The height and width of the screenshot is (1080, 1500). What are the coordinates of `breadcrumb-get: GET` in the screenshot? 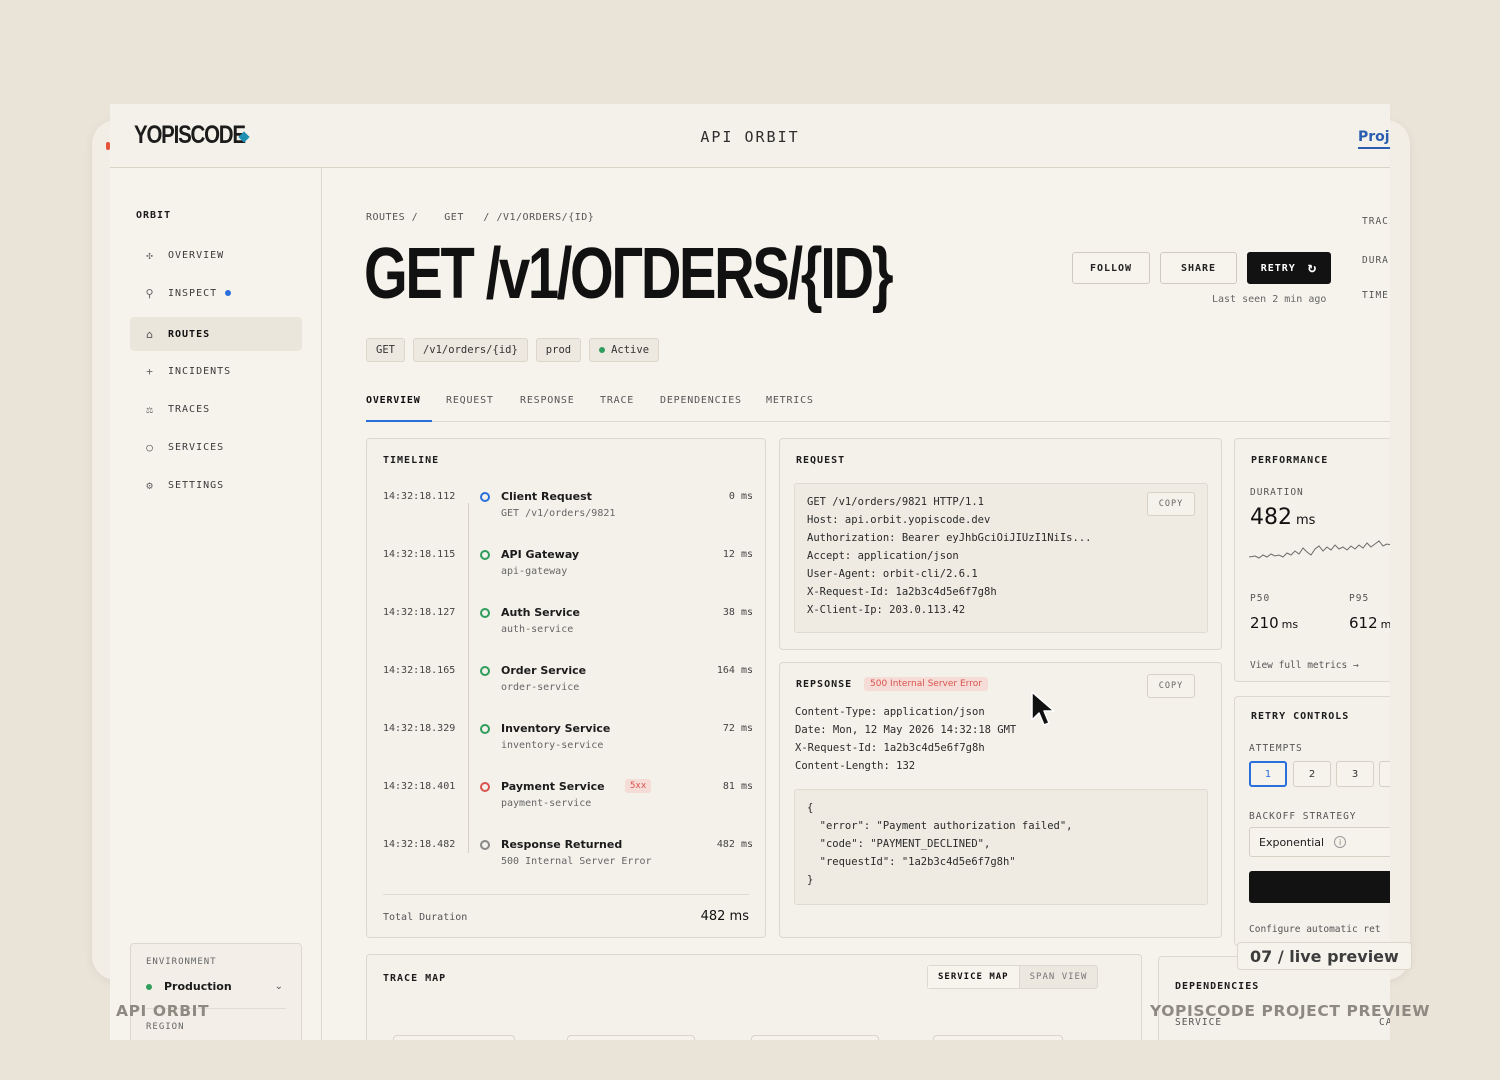 It's located at (454, 217).